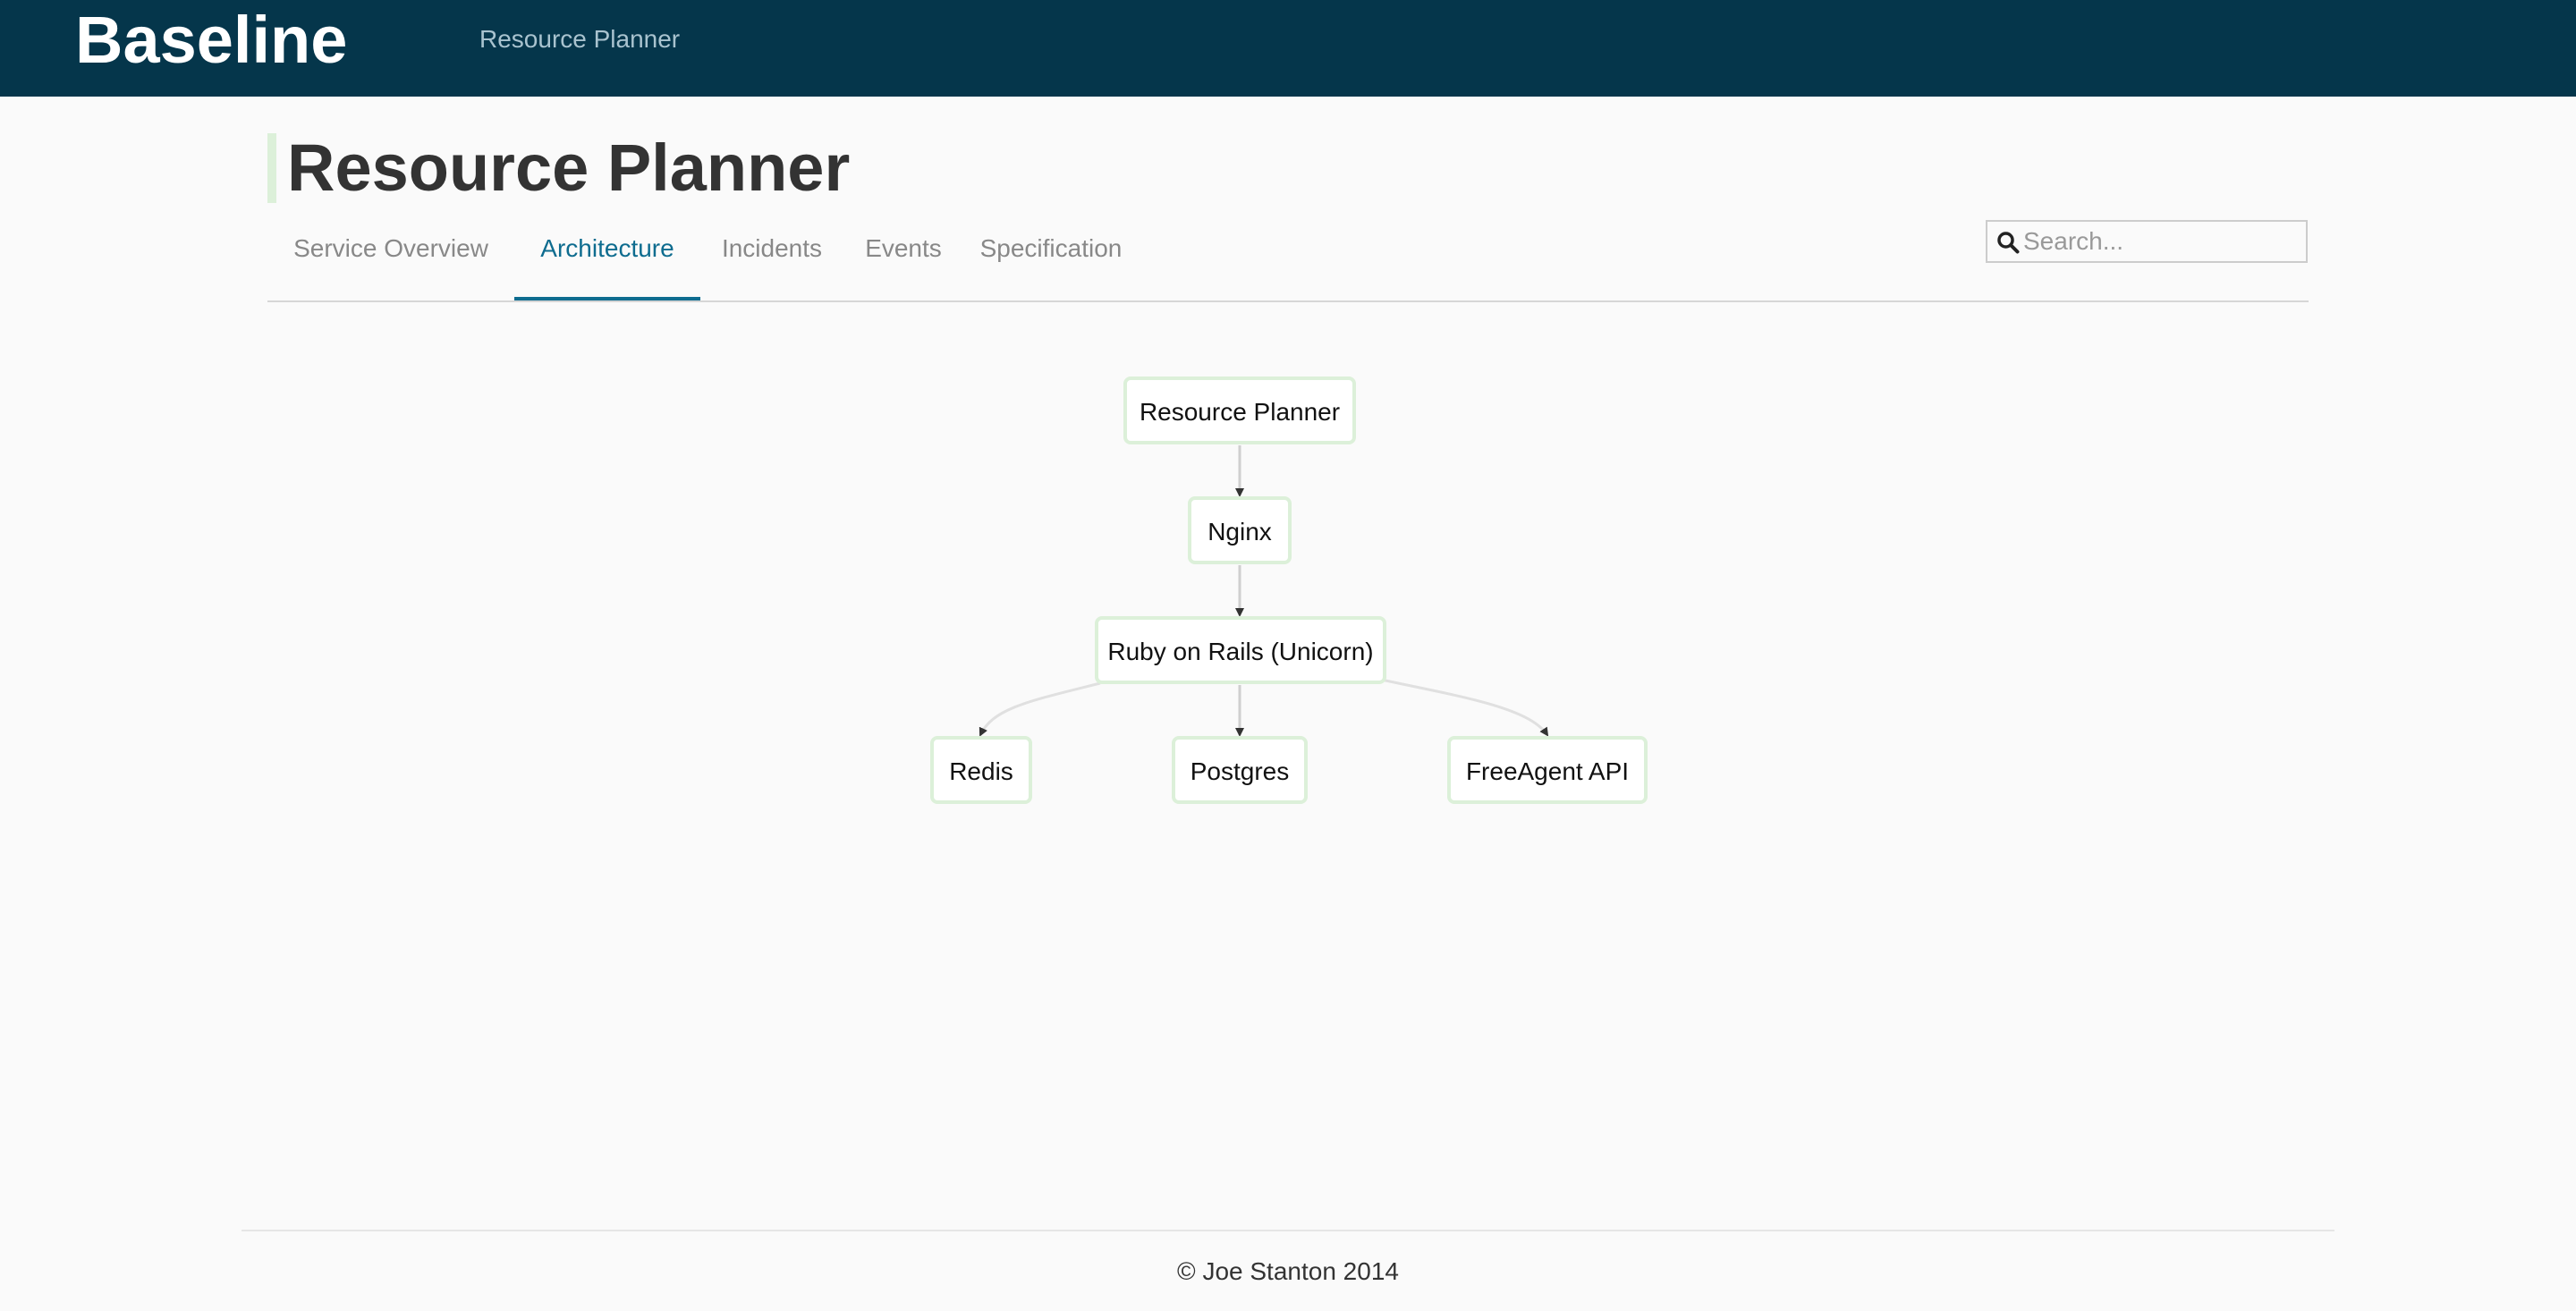 Image resolution: width=2576 pixels, height=1311 pixels. Describe the element at coordinates (1288, 48) in the screenshot. I see `top-navbar: Baseline Resource Planner` at that location.